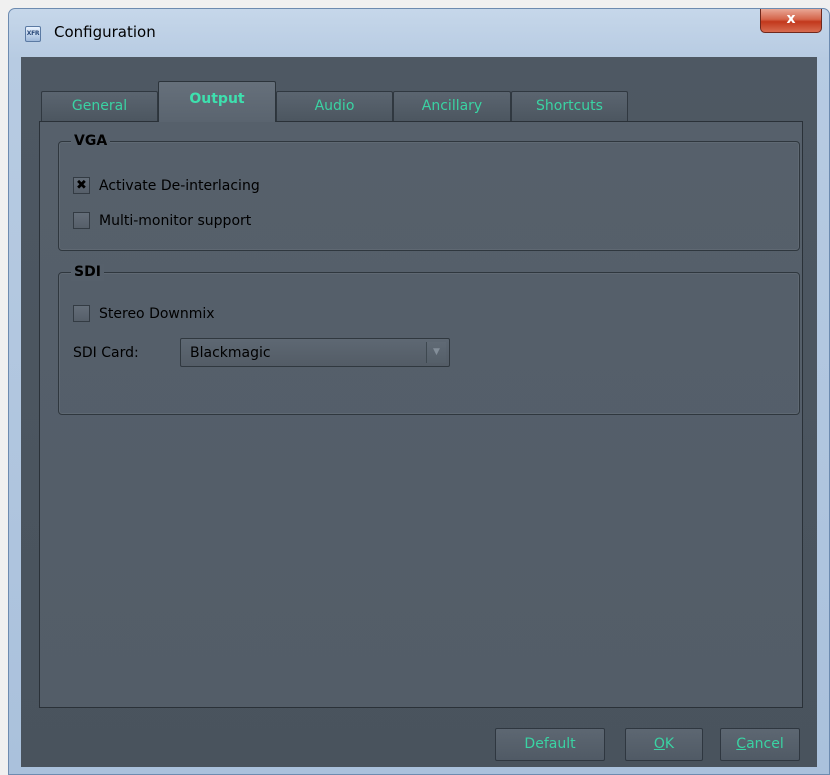 The width and height of the screenshot is (830, 775). I want to click on tab-output: Output, so click(217, 101).